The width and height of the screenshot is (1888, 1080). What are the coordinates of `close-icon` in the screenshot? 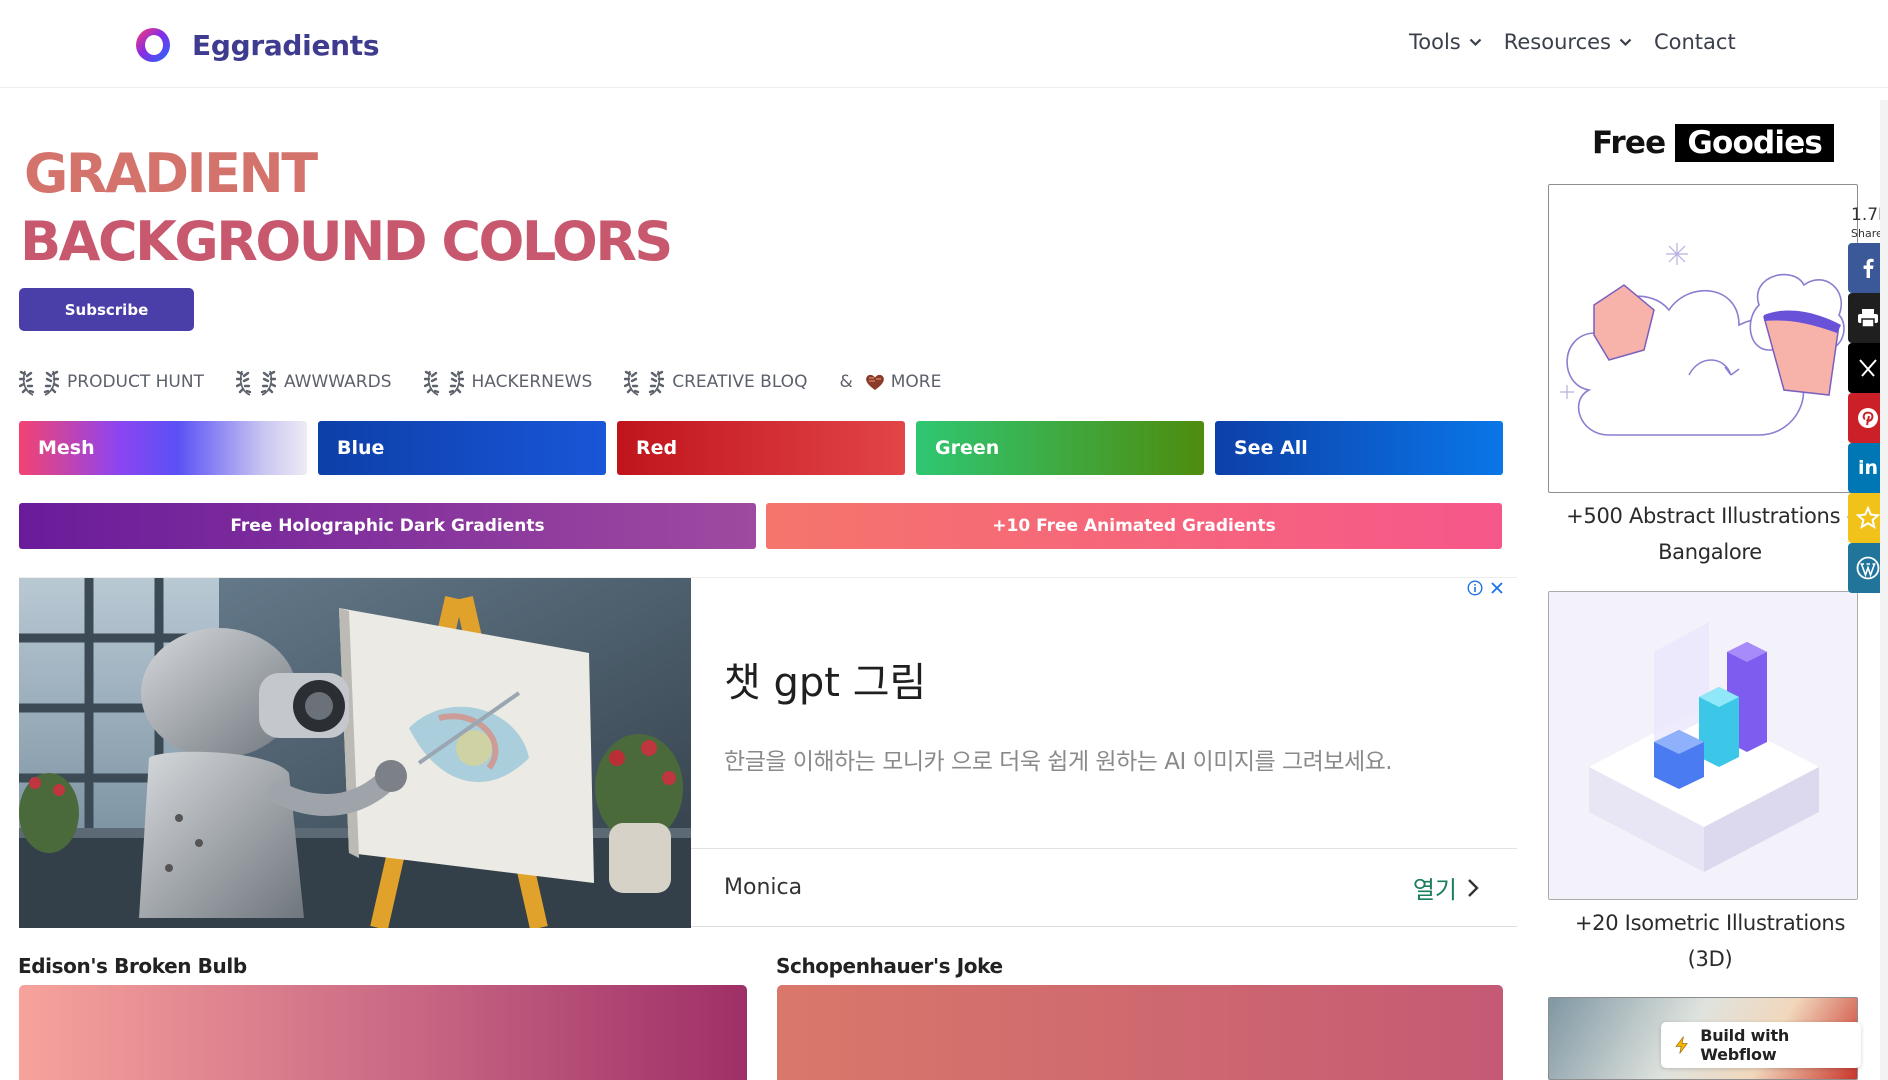 It's located at (1497, 588).